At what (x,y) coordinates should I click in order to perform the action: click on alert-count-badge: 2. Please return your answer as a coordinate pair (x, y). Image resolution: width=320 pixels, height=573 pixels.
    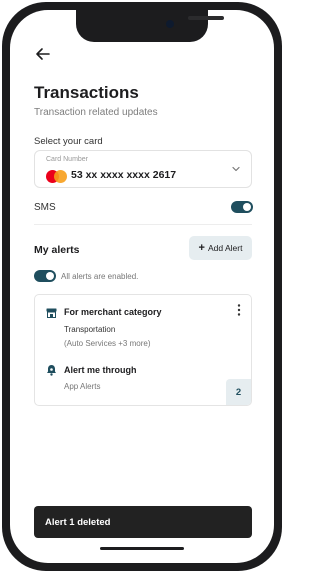
    Looking at the image, I should click on (238, 392).